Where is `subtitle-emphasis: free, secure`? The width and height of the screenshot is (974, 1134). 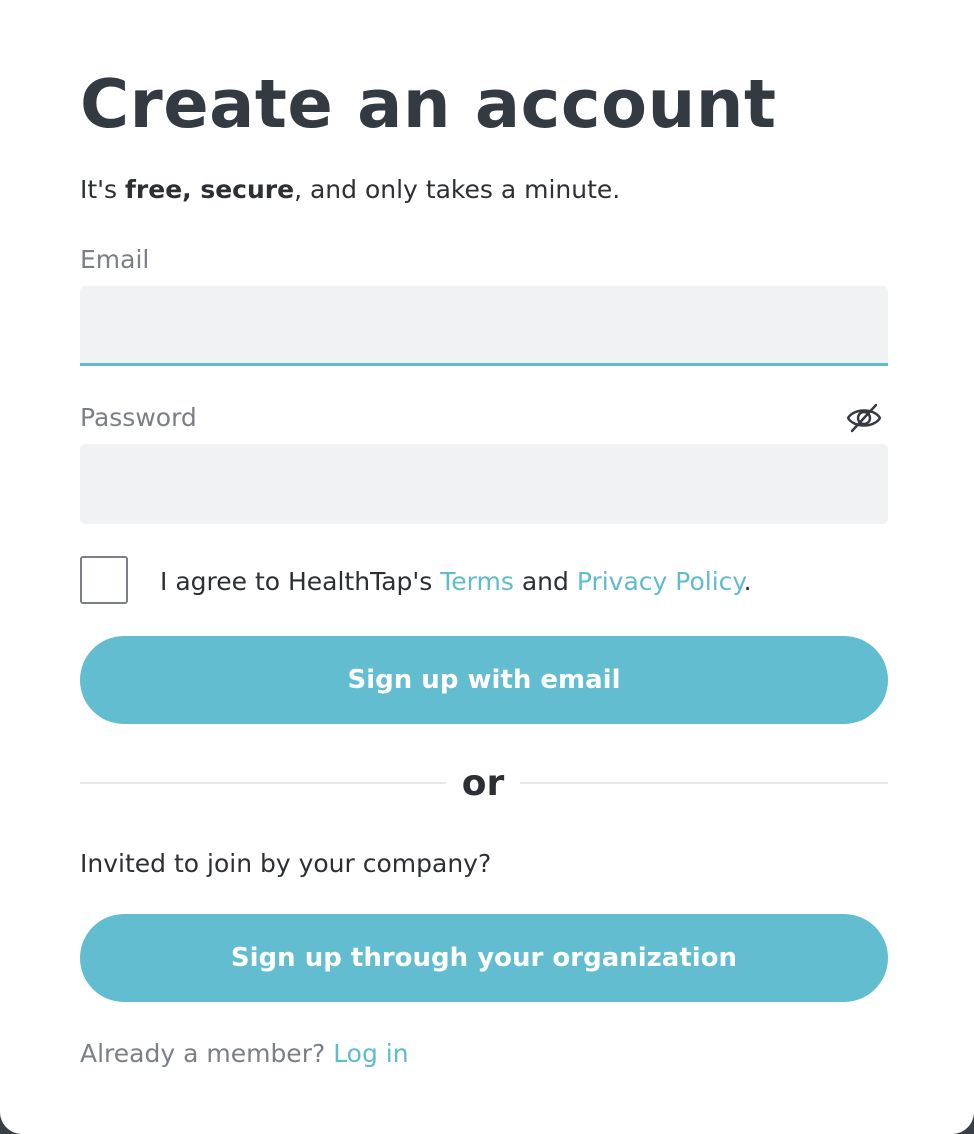
subtitle-emphasis: free, secure is located at coordinates (210, 189).